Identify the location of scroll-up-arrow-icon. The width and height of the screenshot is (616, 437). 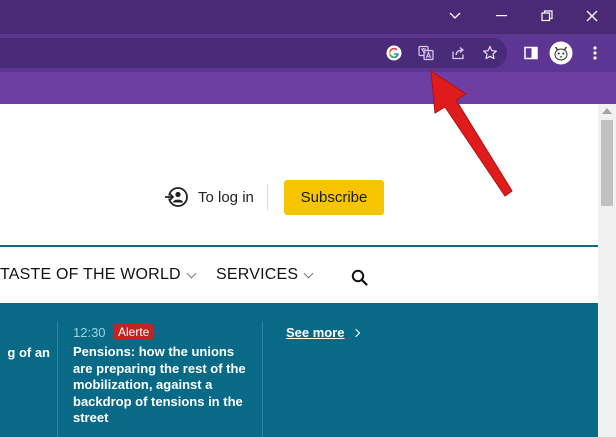
(607, 111).